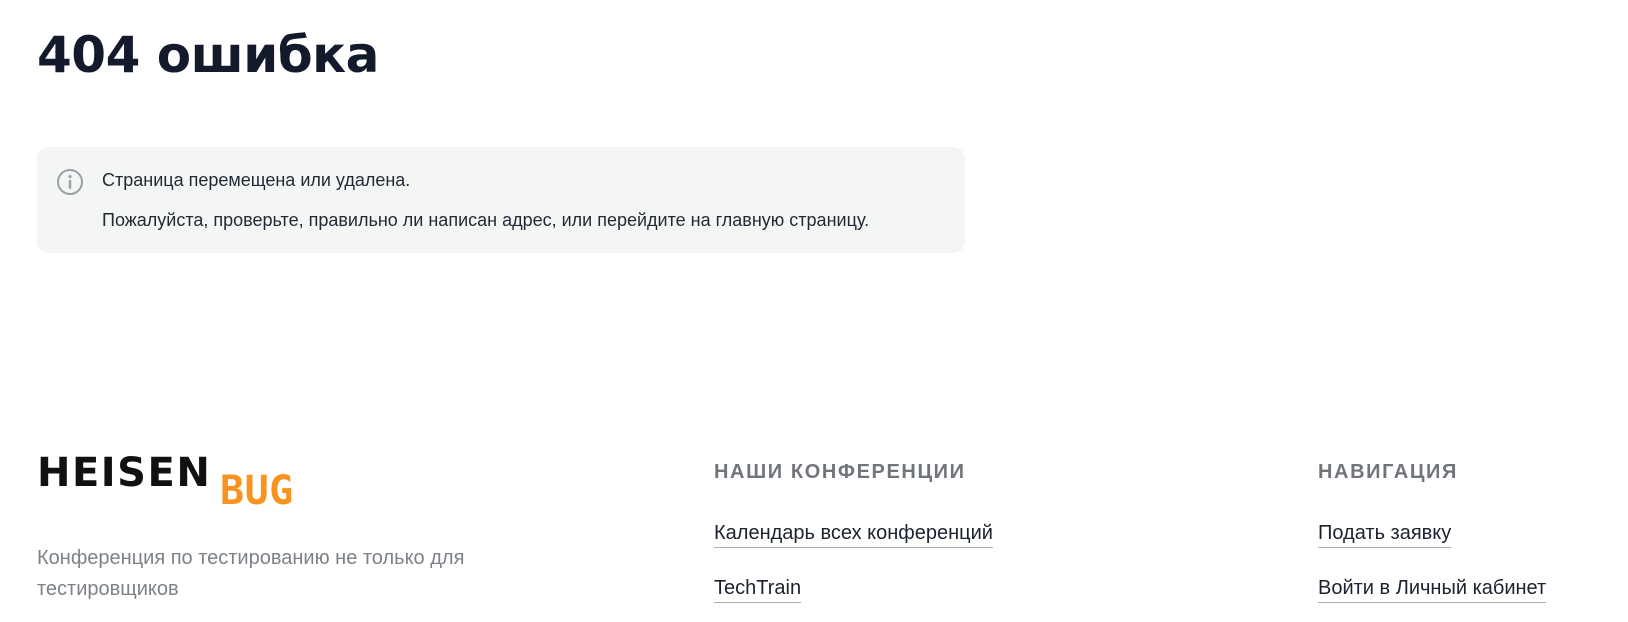  What do you see at coordinates (1385, 534) in the screenshot?
I see `submit-application-link: Подать заявку` at bounding box center [1385, 534].